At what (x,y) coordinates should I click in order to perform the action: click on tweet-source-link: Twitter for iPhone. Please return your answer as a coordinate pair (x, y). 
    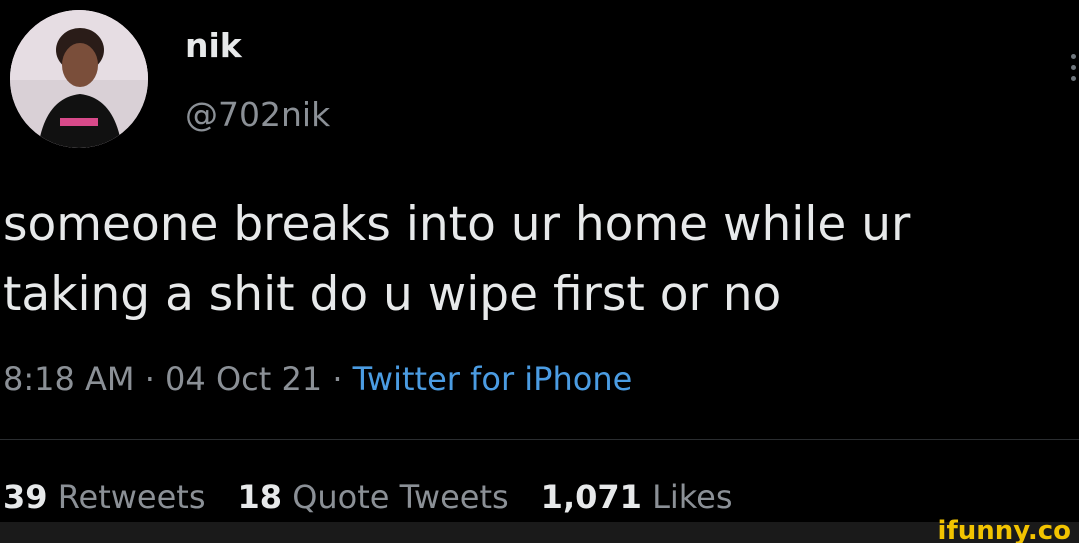
    Looking at the image, I should click on (493, 379).